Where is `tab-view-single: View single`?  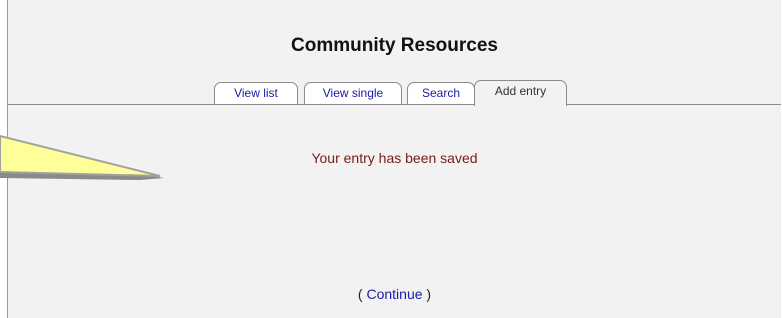 tab-view-single: View single is located at coordinates (353, 93).